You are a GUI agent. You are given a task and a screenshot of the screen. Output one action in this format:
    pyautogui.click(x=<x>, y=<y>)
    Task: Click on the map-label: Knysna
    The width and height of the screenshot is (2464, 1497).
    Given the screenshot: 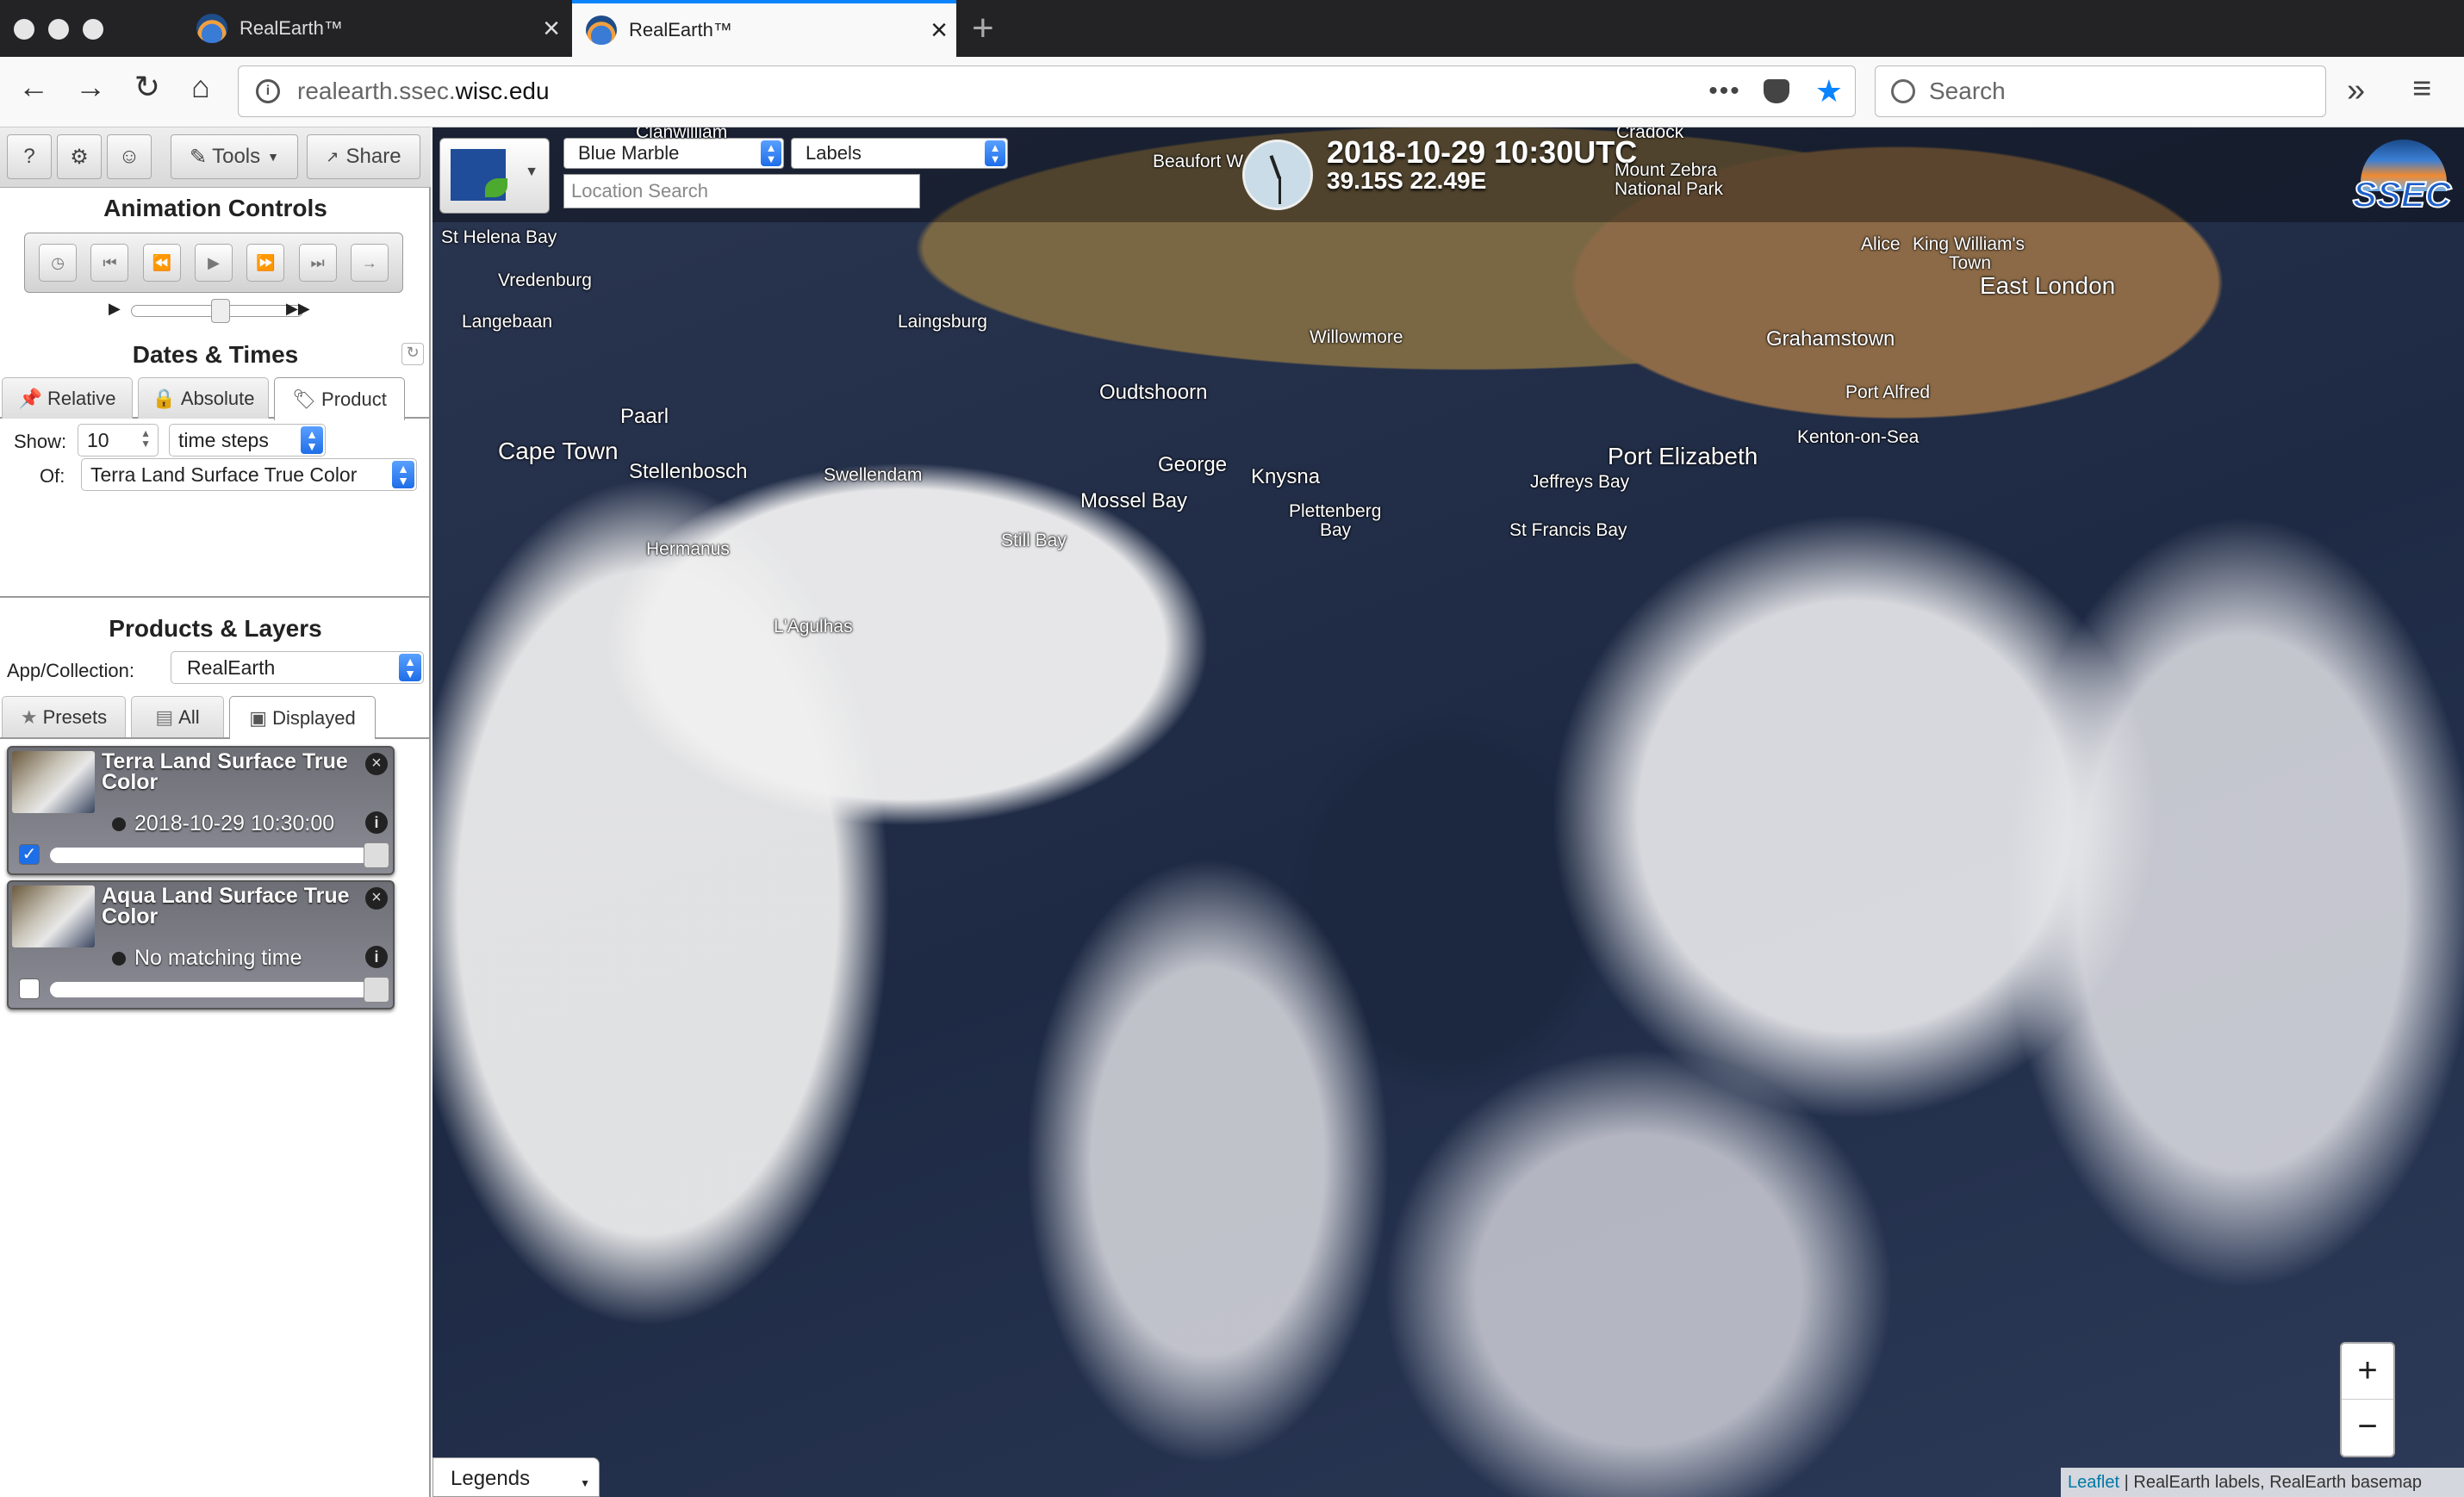 What is the action you would take?
    pyautogui.click(x=1286, y=476)
    